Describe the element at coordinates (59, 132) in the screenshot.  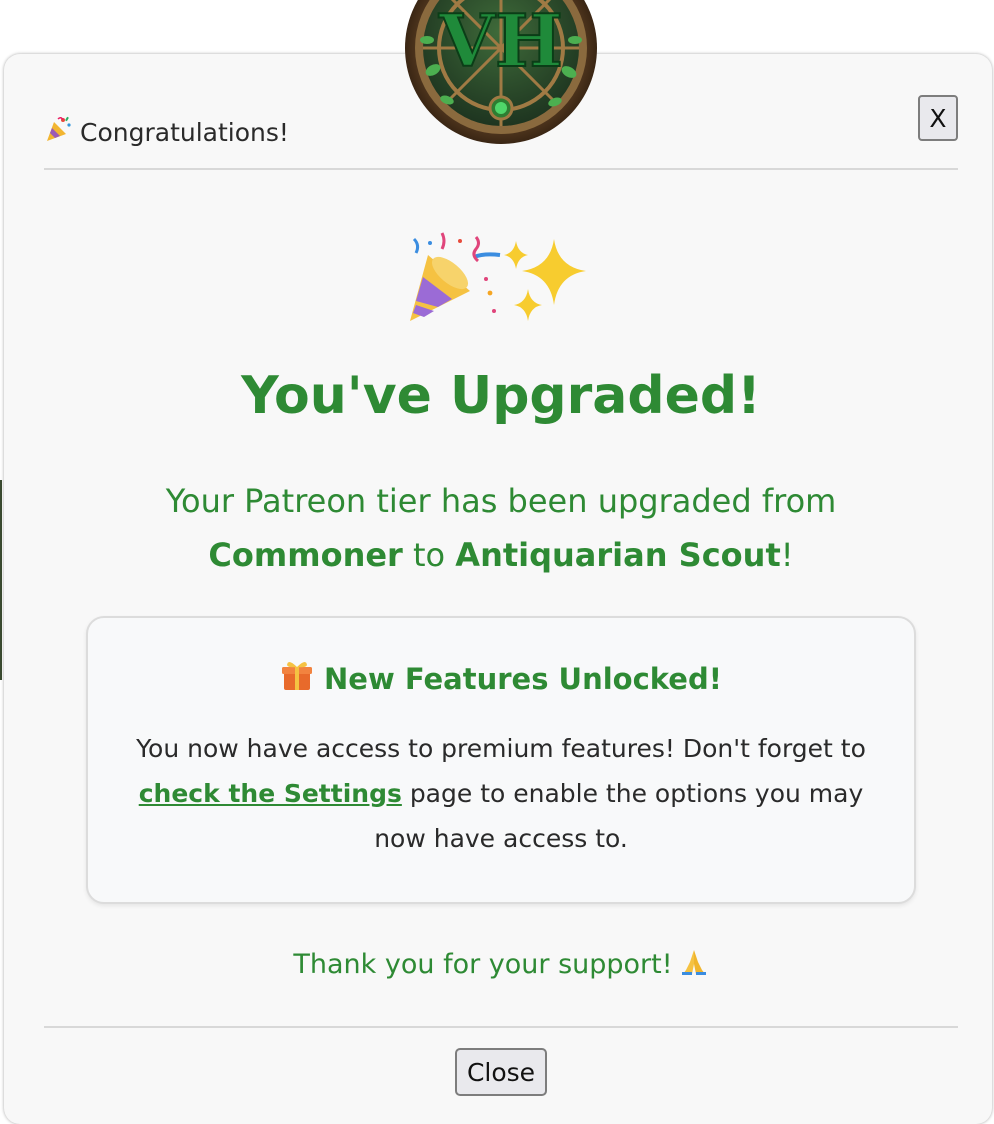
I see `party-popper-icon` at that location.